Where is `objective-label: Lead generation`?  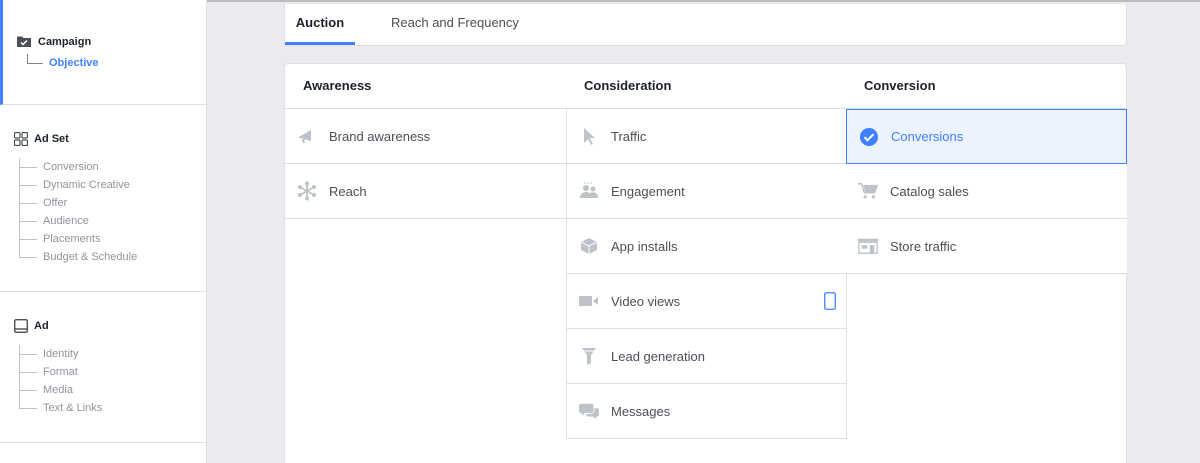 objective-label: Lead generation is located at coordinates (658, 356).